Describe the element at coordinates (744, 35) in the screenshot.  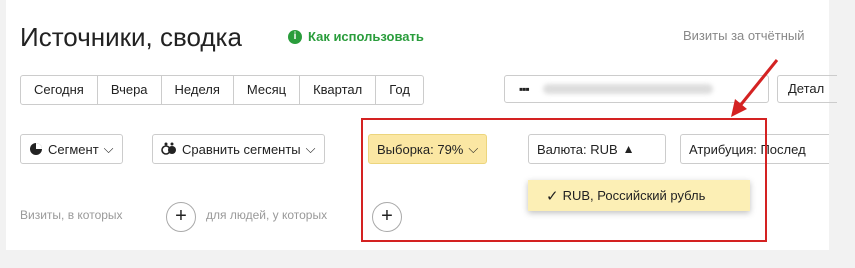
I see `visits-period-label: Визиты за отчётный` at that location.